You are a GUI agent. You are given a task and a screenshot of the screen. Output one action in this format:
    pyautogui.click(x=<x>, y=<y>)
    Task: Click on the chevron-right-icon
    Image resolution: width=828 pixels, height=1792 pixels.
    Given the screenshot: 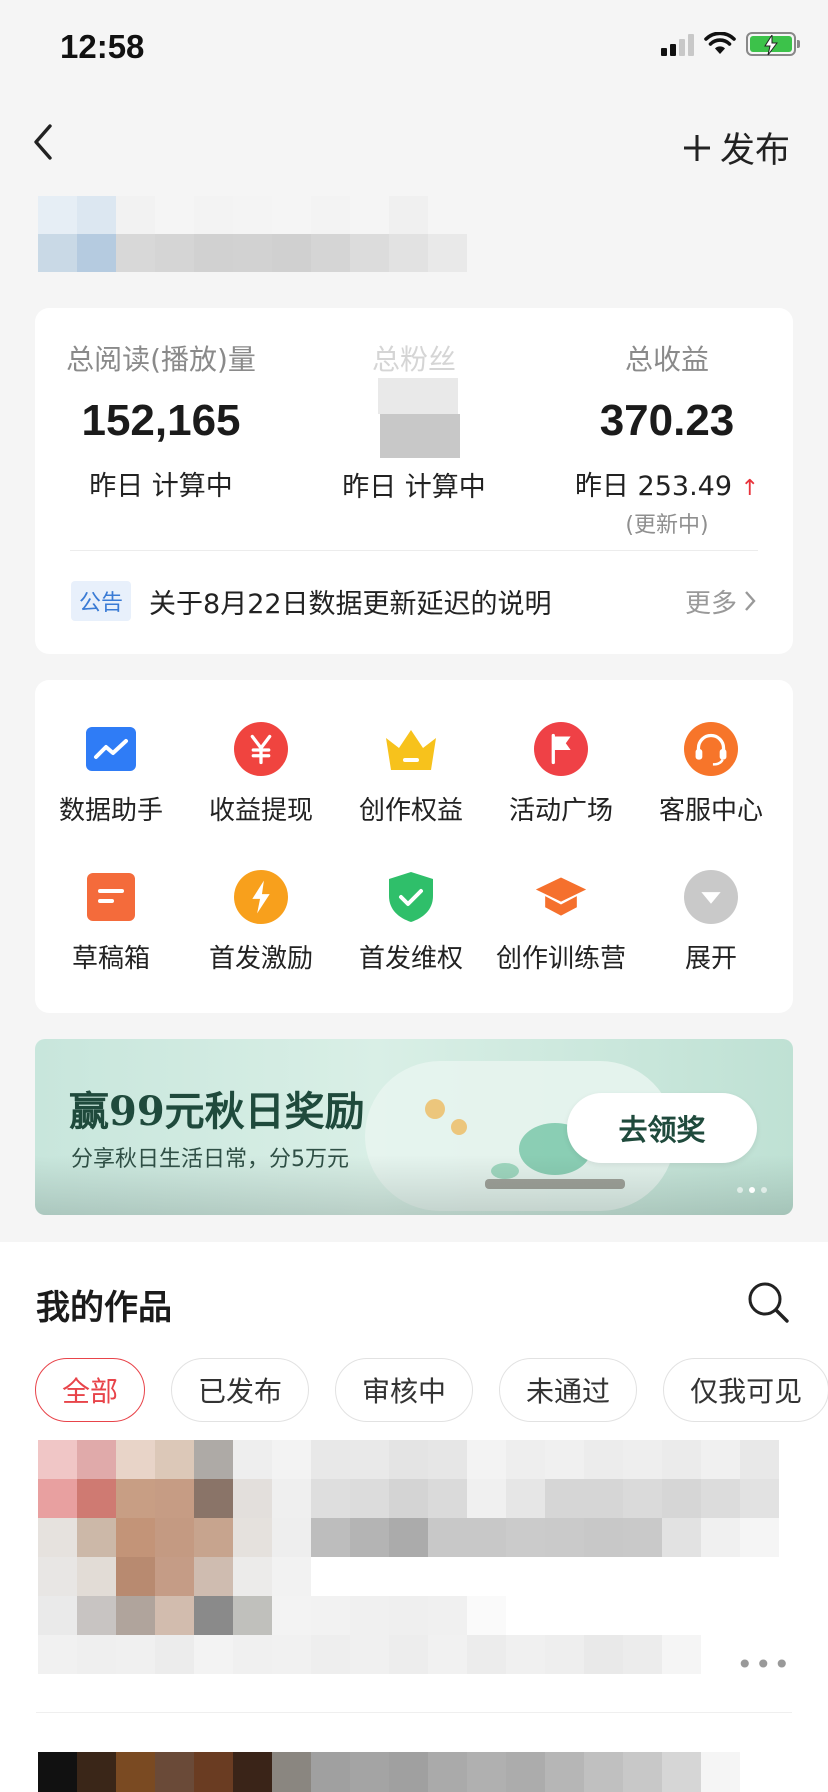 What is the action you would take?
    pyautogui.click(x=750, y=601)
    